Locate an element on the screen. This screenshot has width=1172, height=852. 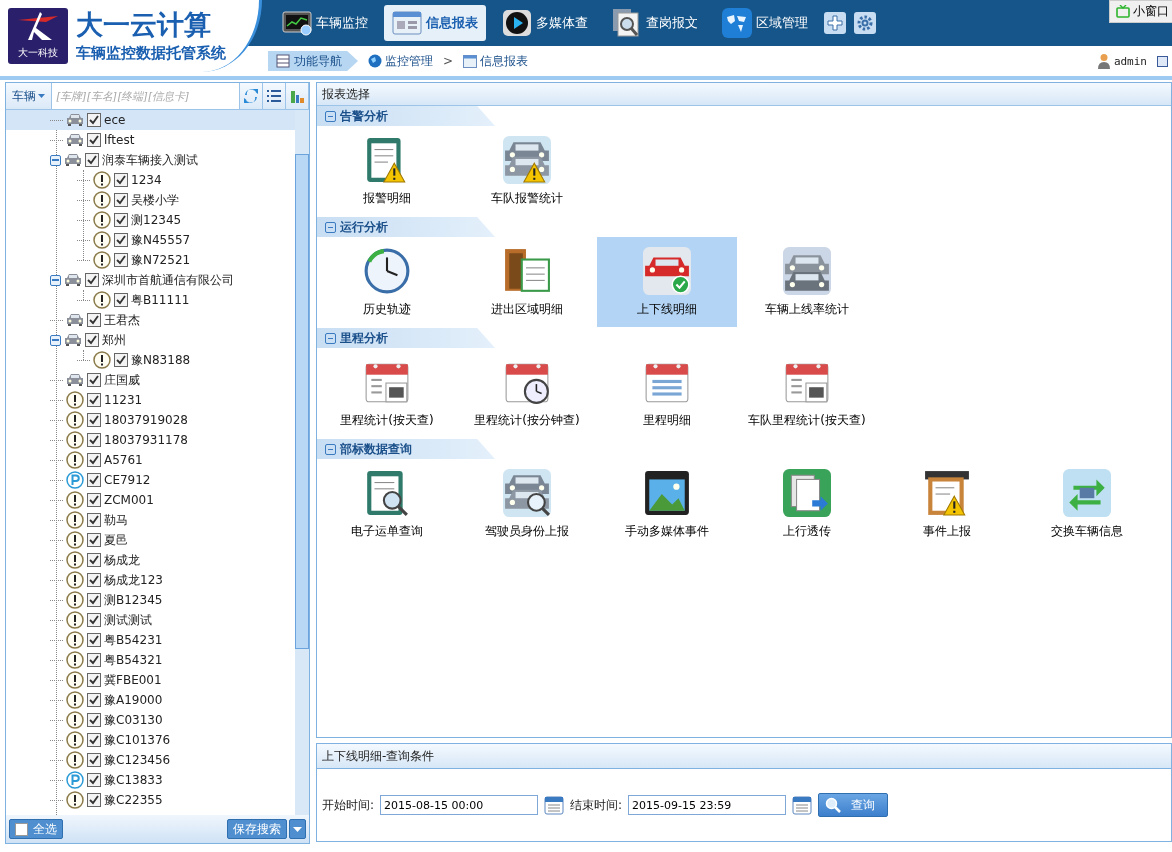
report-item: 上行透传 is located at coordinates (807, 504).